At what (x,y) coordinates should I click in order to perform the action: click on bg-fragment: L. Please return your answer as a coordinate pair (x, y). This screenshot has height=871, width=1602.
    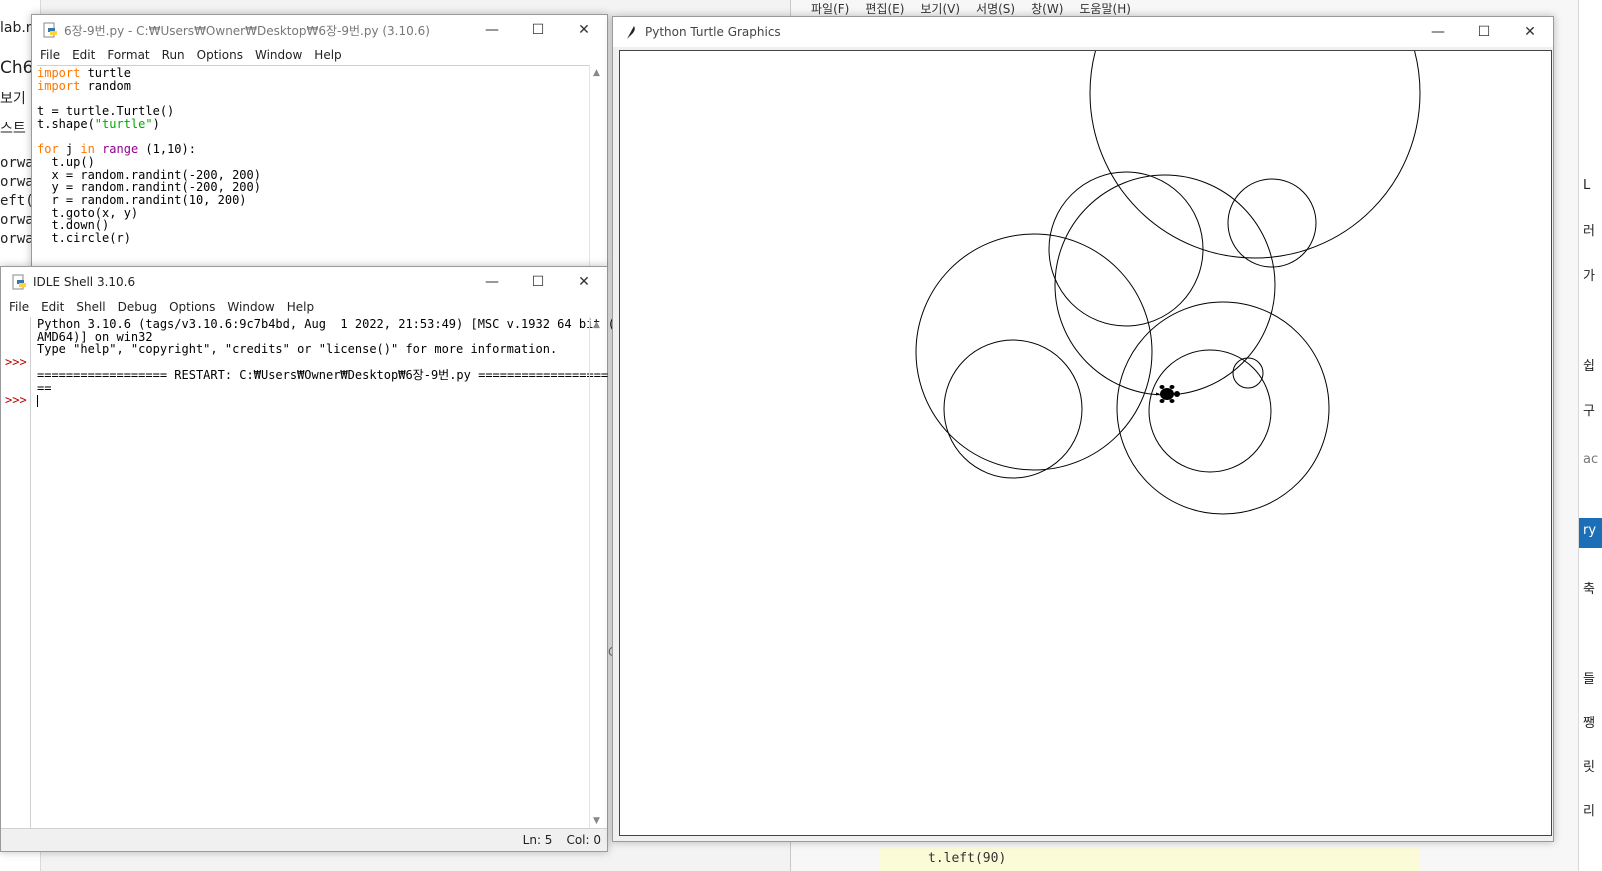
    Looking at the image, I should click on (1587, 185).